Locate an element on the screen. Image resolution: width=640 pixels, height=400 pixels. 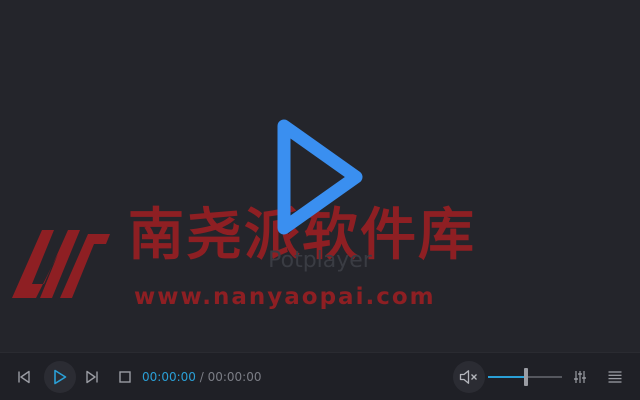
time-display: 00:00:00 / 00:00:00 is located at coordinates (201, 377).